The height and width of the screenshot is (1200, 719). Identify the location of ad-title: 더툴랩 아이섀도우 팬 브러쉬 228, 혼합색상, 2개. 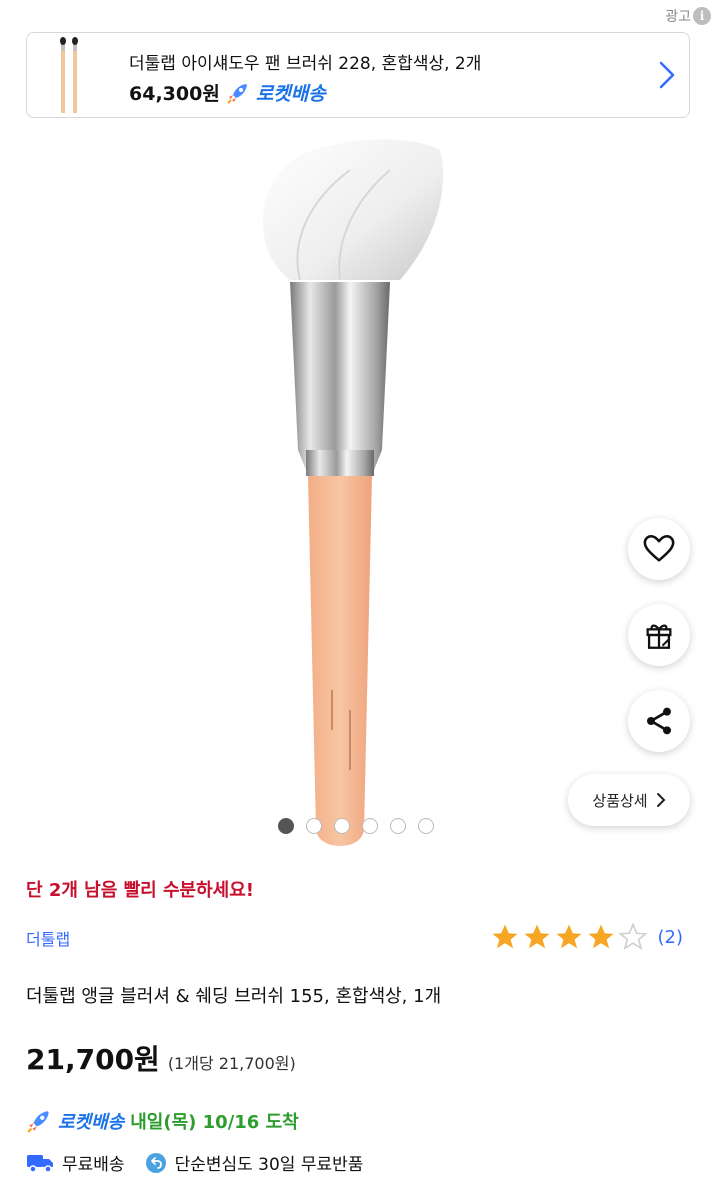
(305, 61).